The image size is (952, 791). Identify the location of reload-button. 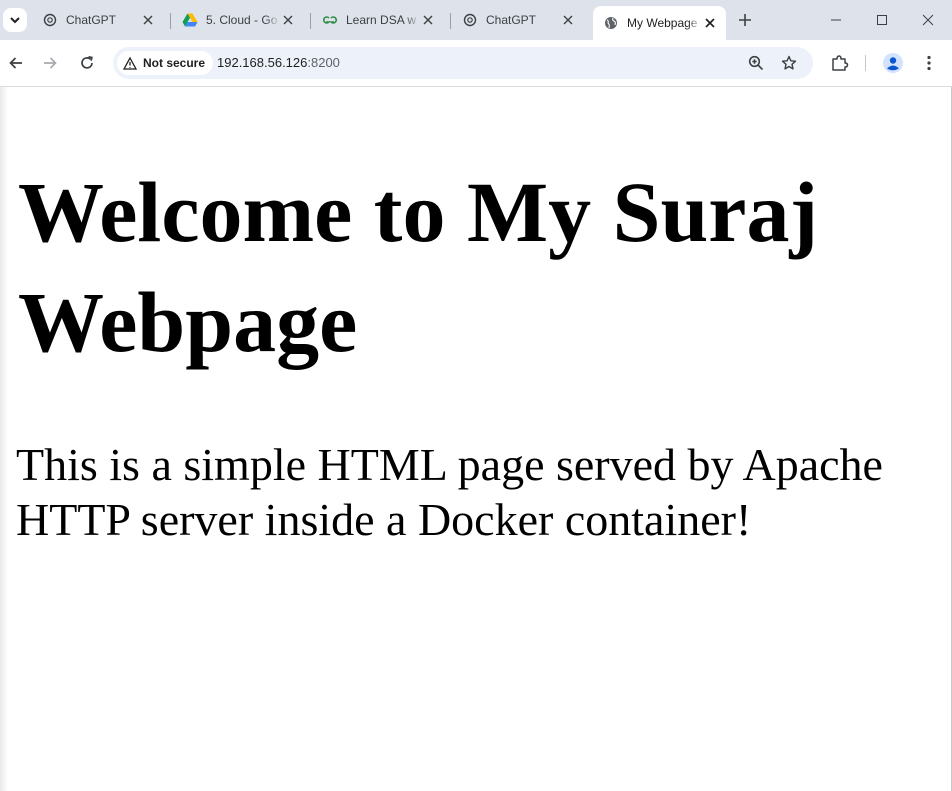
(87, 63).